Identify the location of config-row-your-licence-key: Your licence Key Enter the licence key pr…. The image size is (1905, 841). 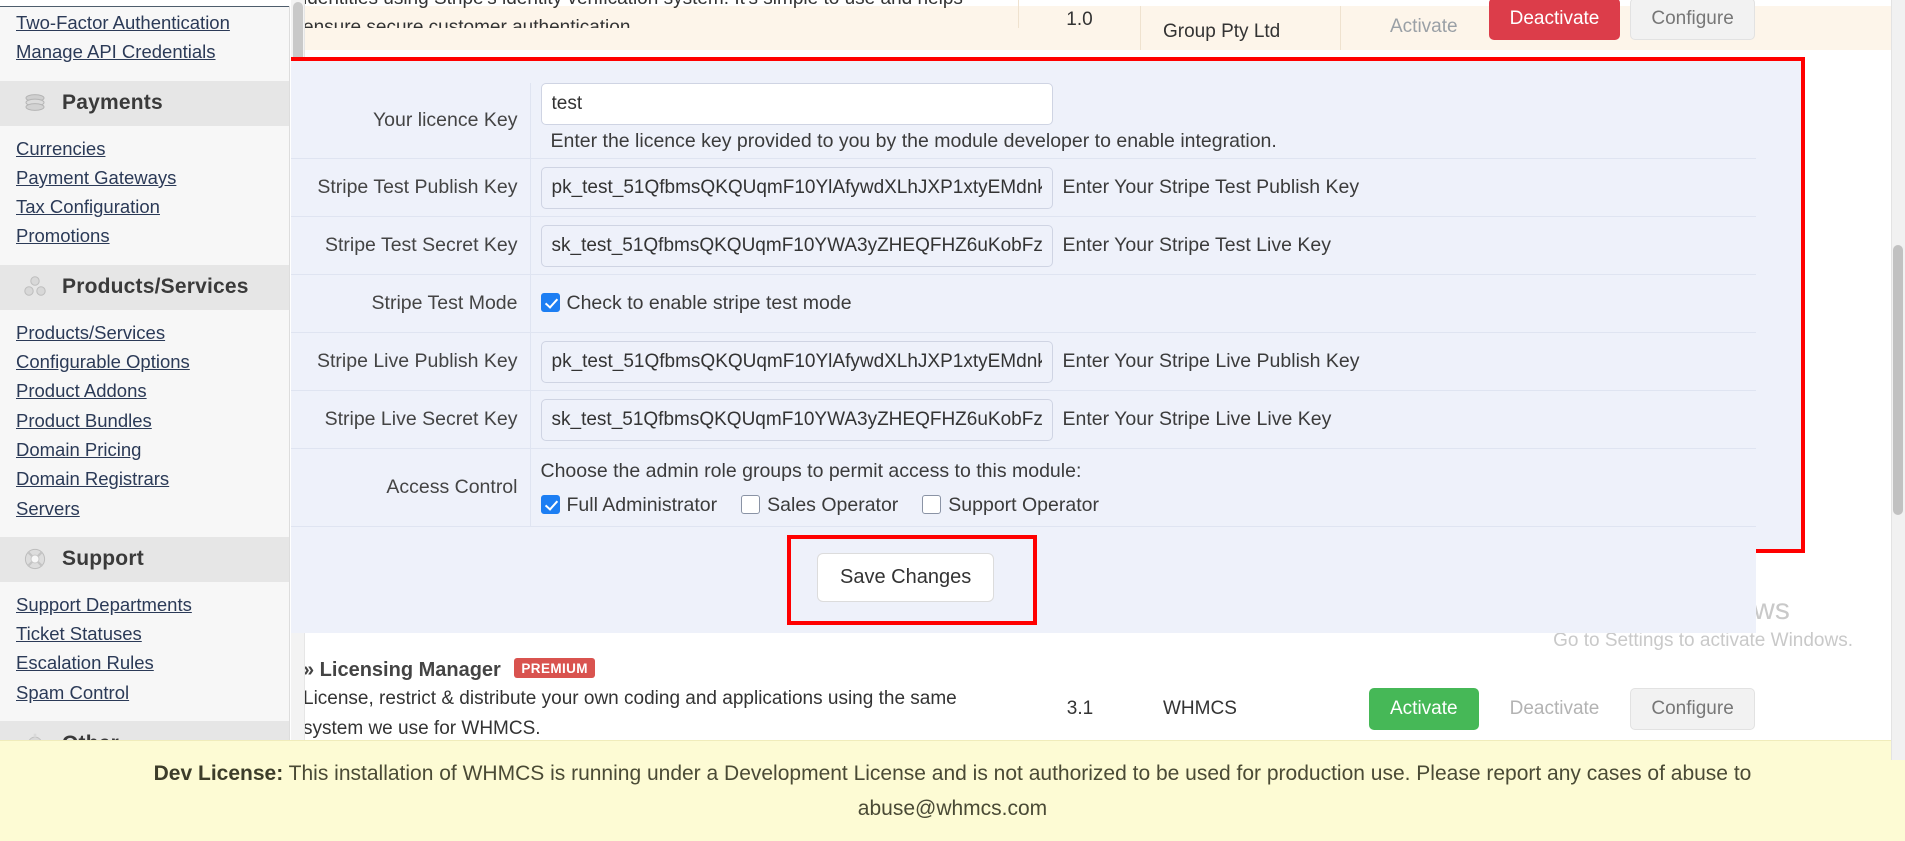
(1023, 121).